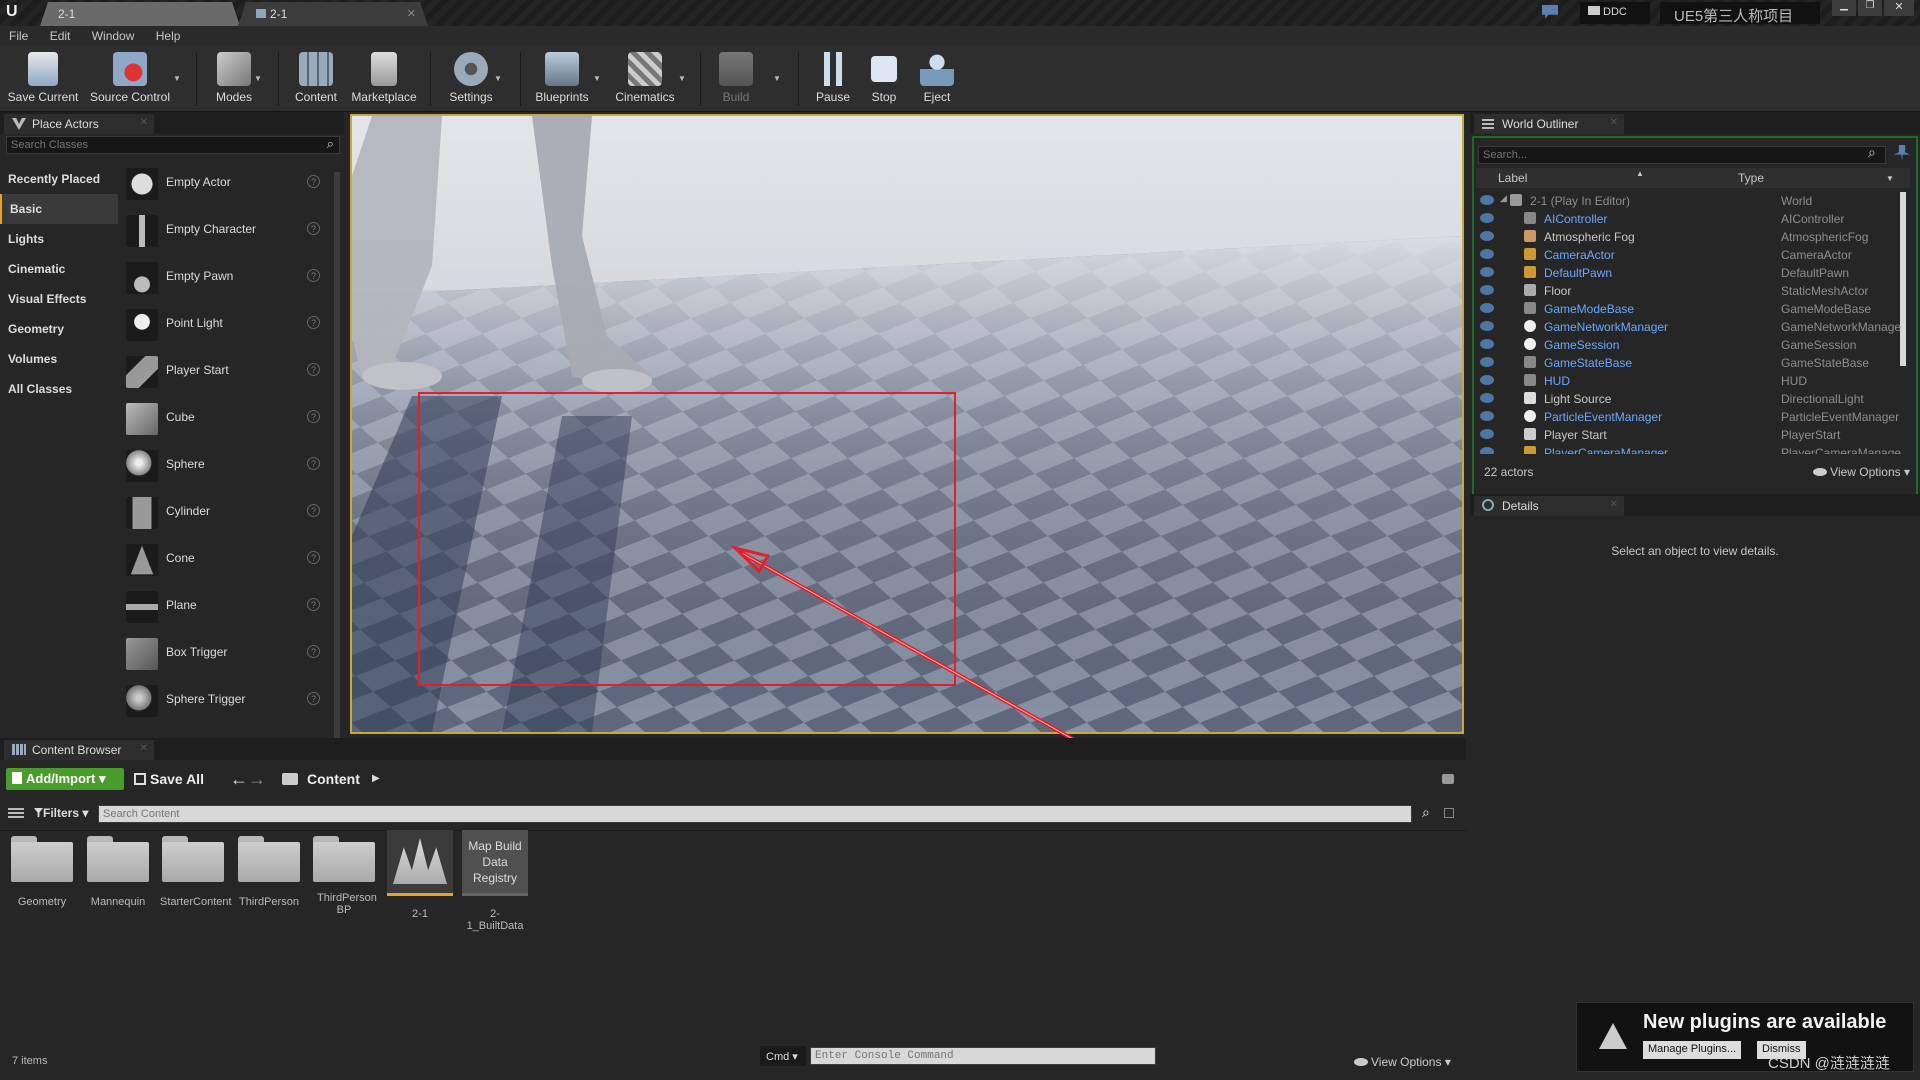  What do you see at coordinates (495, 881) in the screenshot?
I see `asset-built-data: Map Build Data Registry 2-1_BuiltData` at bounding box center [495, 881].